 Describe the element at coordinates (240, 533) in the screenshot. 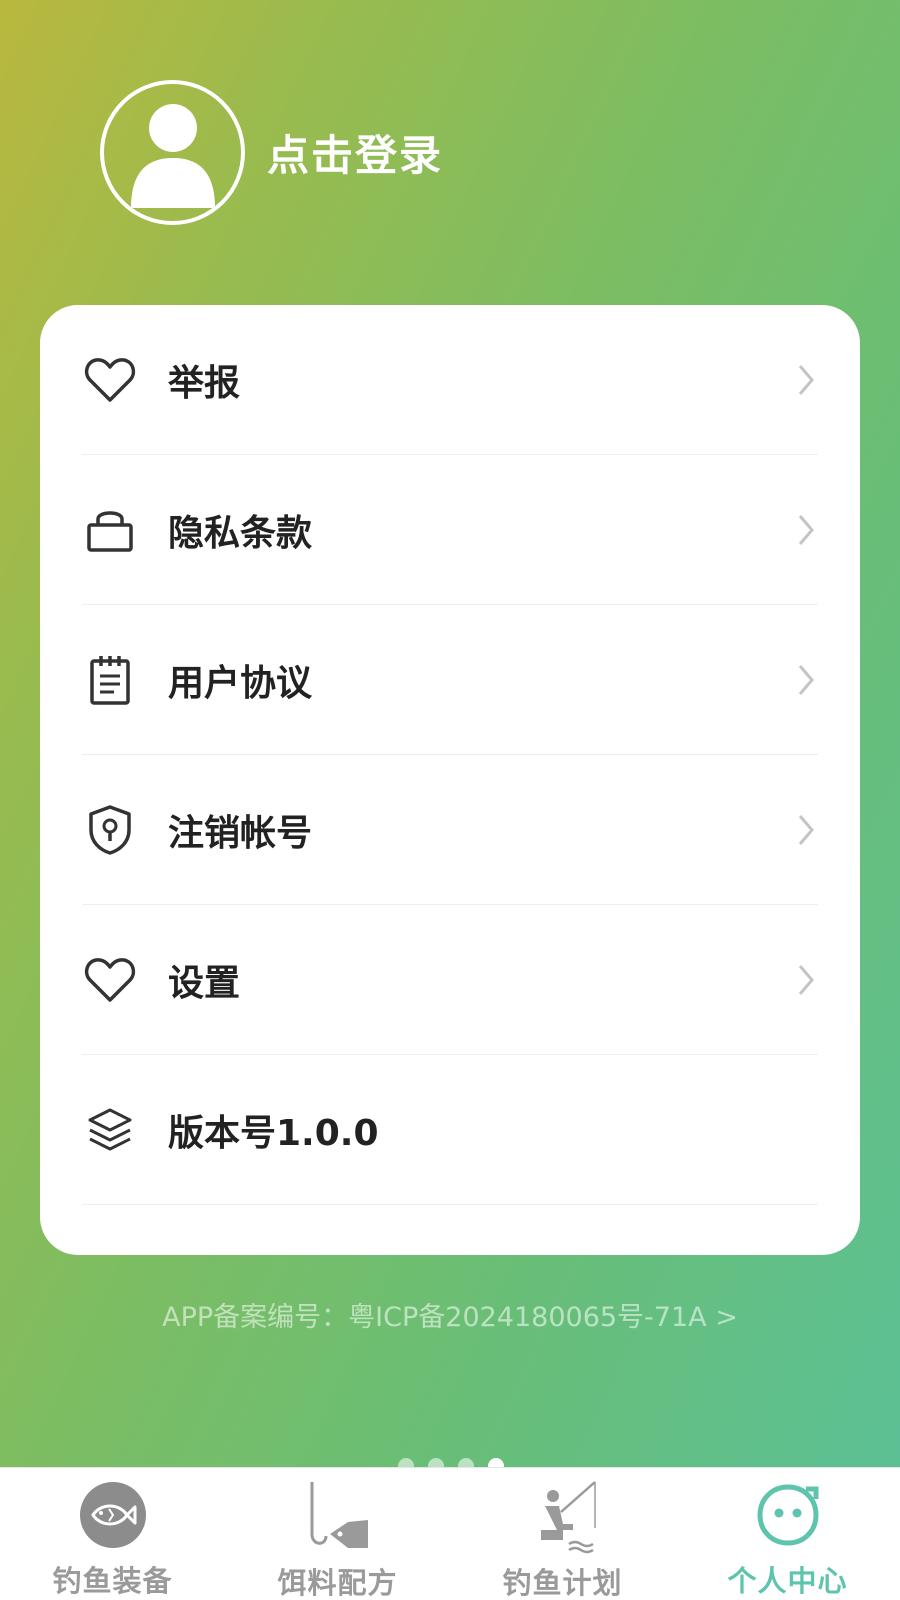

I see `menu-item-label: 隐私条款` at that location.